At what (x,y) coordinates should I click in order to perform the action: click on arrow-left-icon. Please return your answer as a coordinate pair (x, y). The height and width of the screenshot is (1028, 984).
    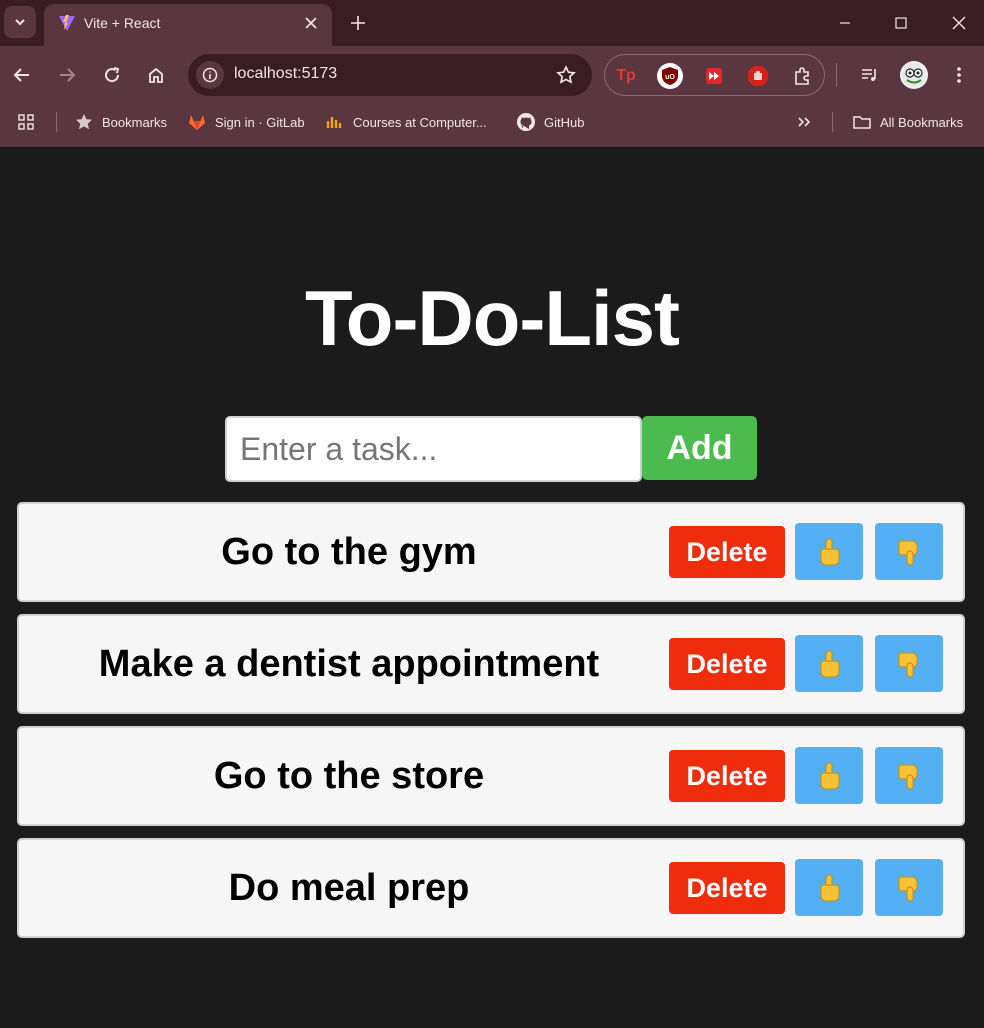
    Looking at the image, I should click on (21, 75).